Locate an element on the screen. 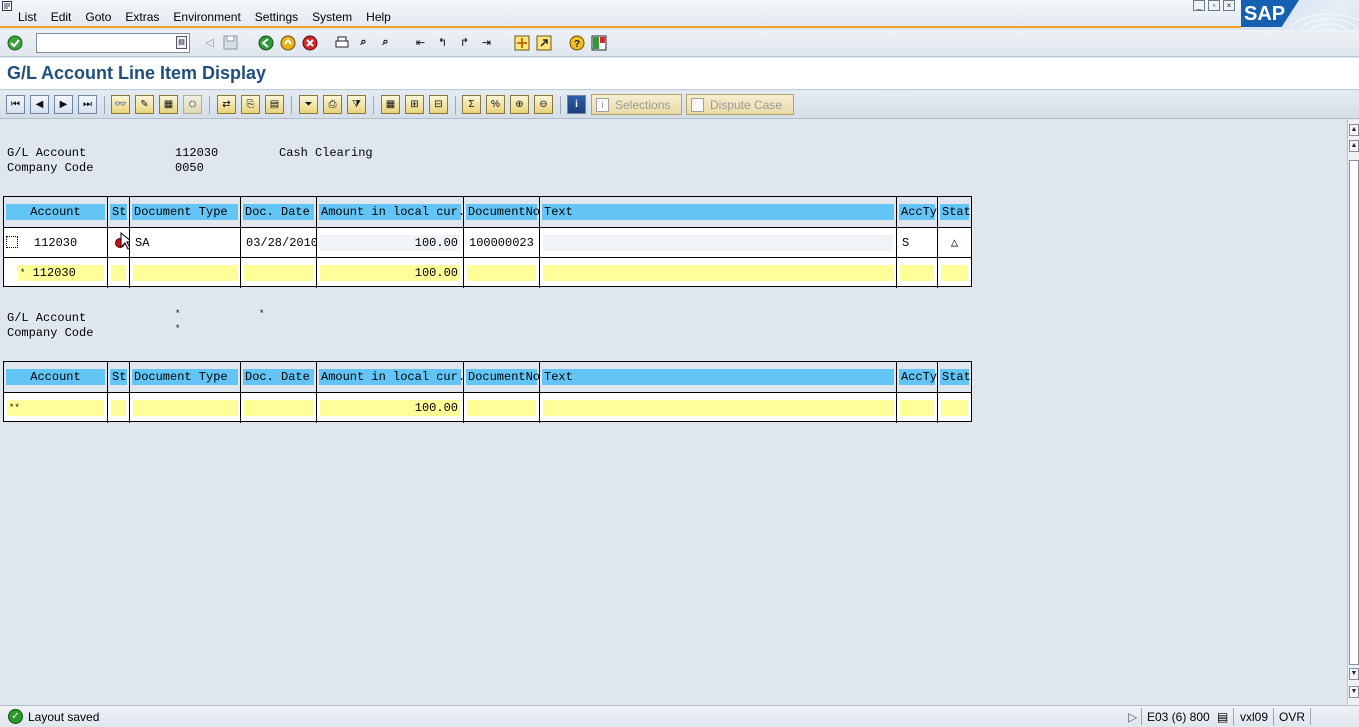 Image resolution: width=1359 pixels, height=727 pixels. command-history-icon: ▤ is located at coordinates (181, 42).